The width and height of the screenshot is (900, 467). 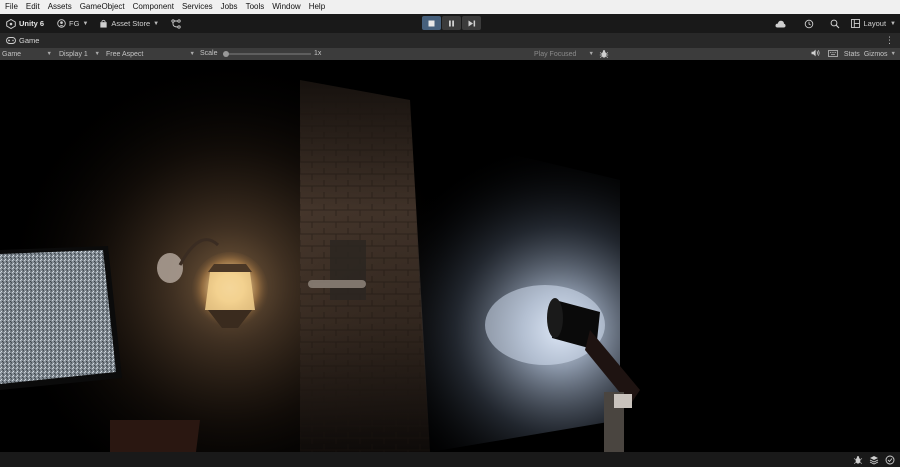 What do you see at coordinates (197, 7) in the screenshot?
I see `menu-services: Services` at bounding box center [197, 7].